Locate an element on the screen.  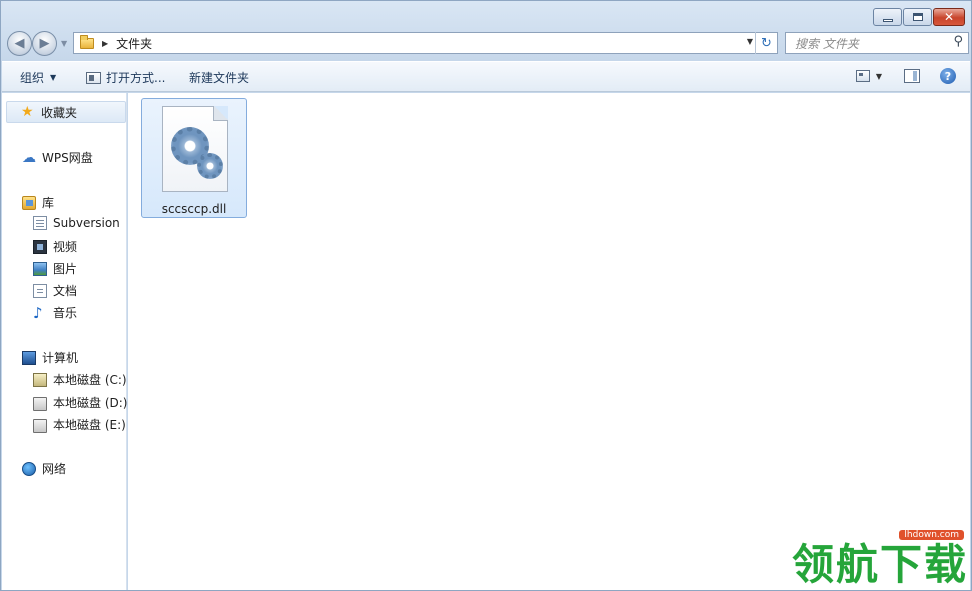
document-icon is located at coordinates (40, 290).